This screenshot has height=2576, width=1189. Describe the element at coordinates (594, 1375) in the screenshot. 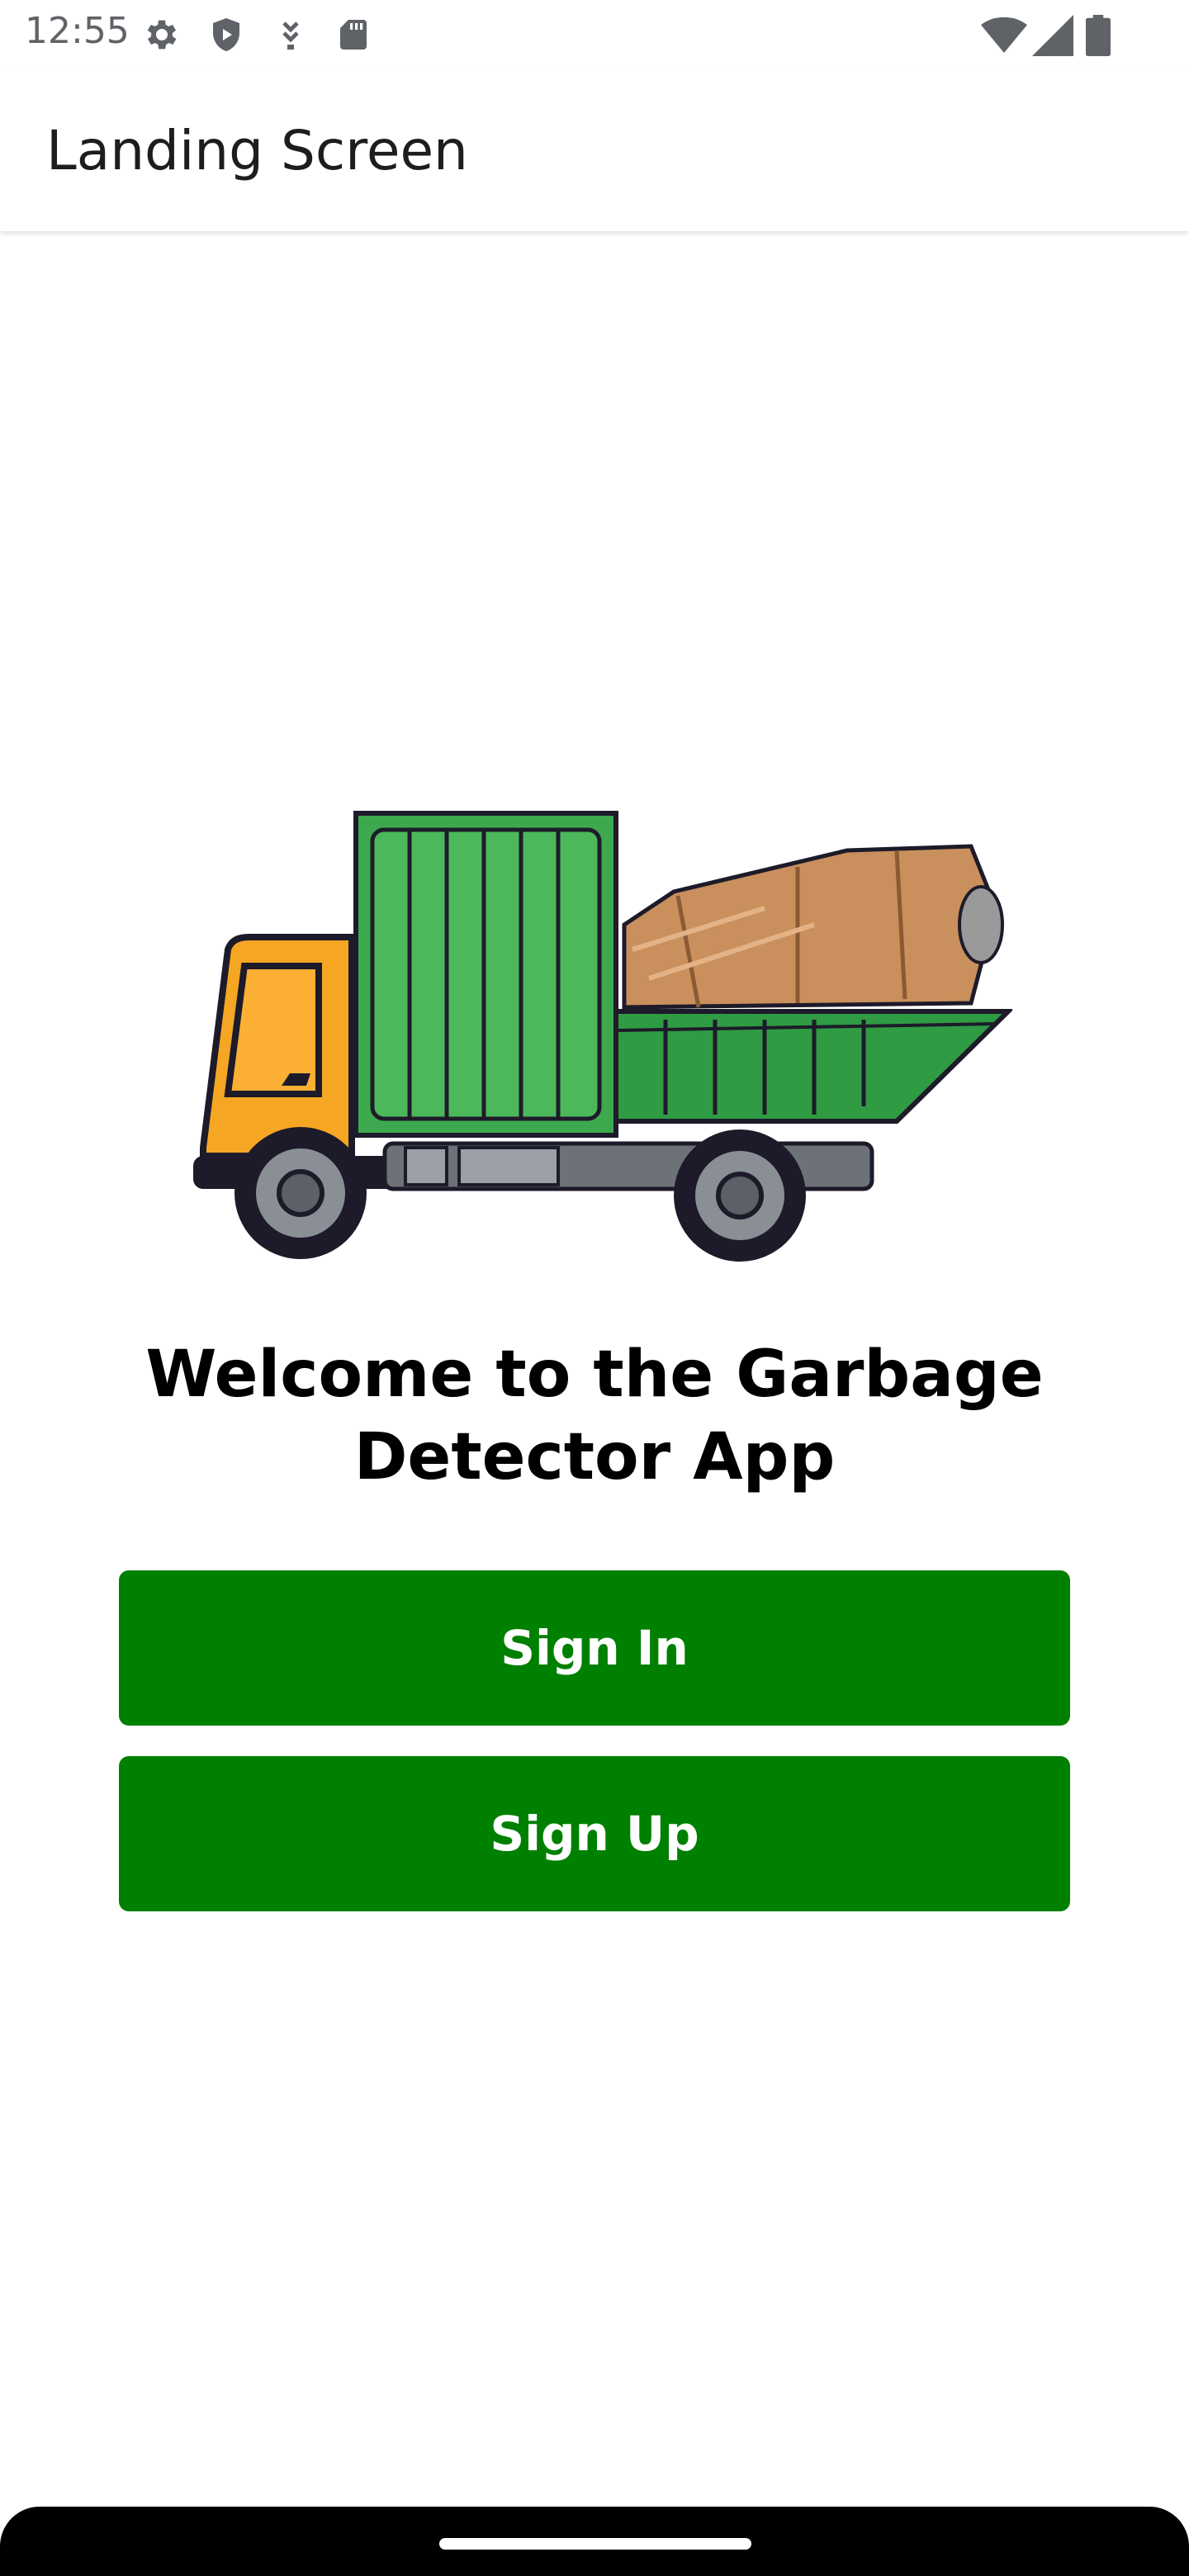

I see `welcome-title-line-1: Welcome to the Garbage` at that location.